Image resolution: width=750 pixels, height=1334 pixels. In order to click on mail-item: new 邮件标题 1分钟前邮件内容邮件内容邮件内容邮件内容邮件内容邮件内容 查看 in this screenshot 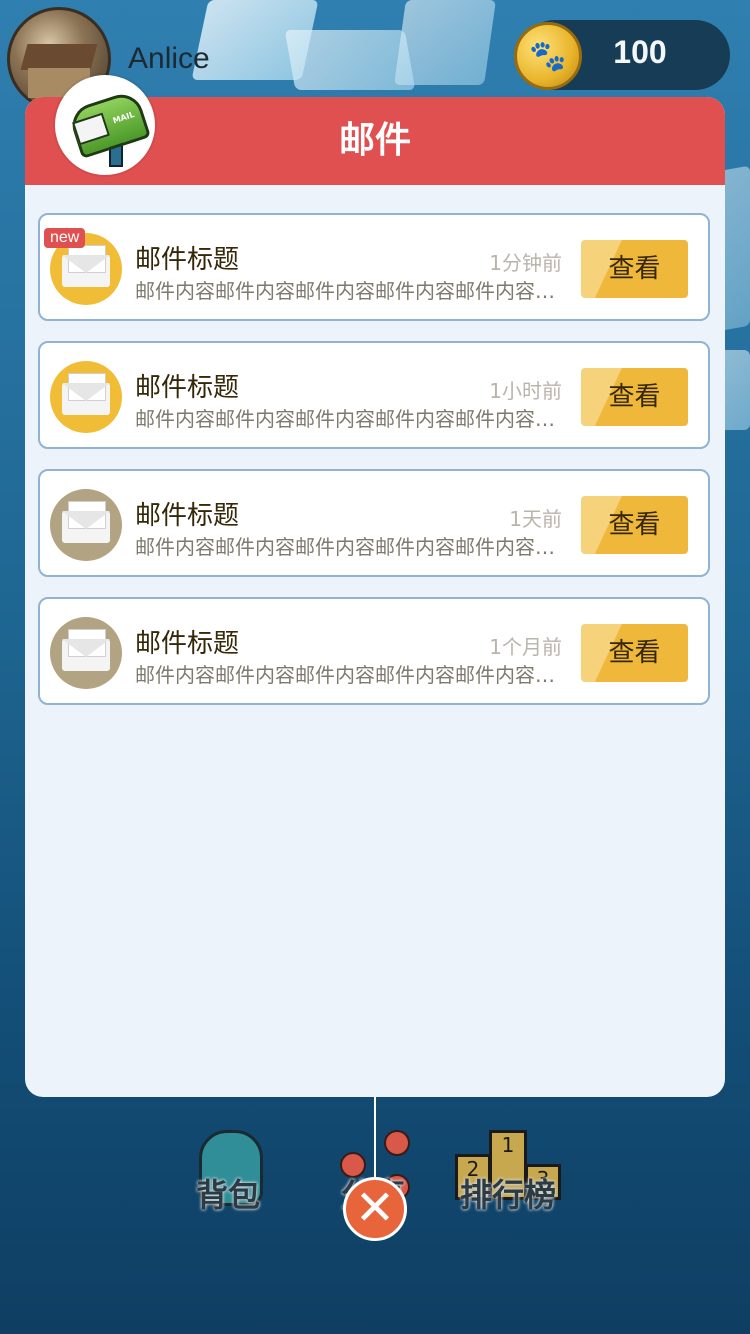, I will do `click(374, 267)`.